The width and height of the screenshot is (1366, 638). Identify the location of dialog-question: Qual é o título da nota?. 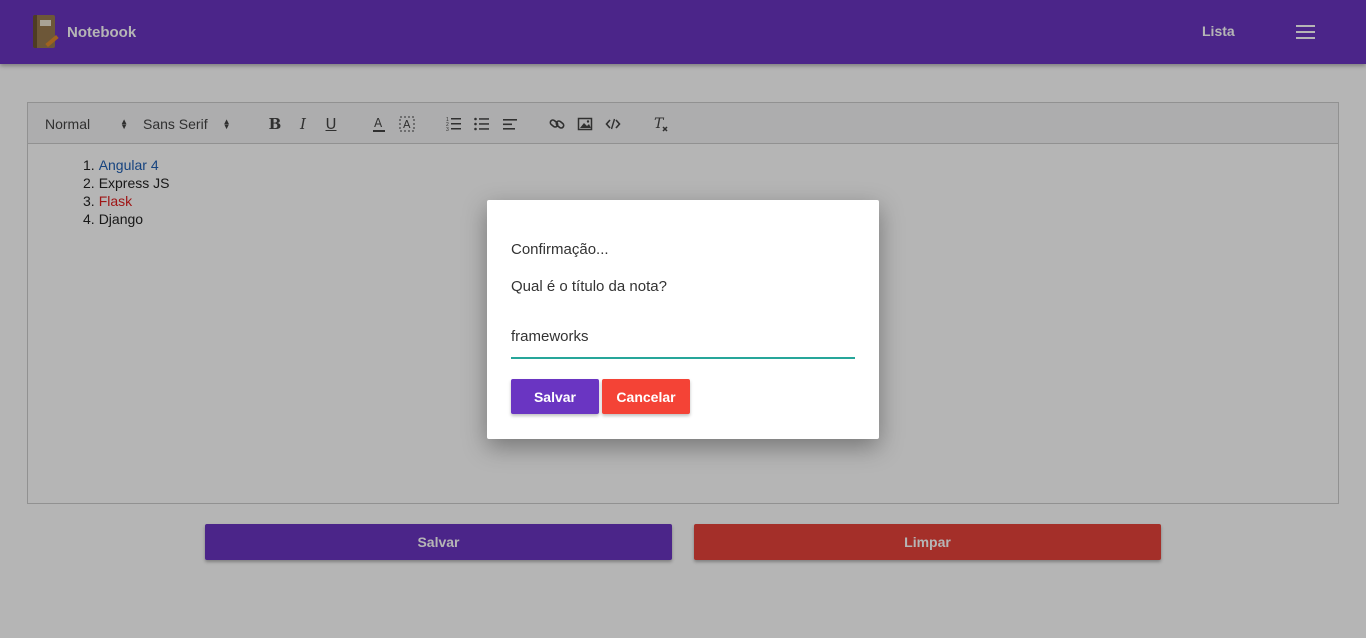
(589, 286).